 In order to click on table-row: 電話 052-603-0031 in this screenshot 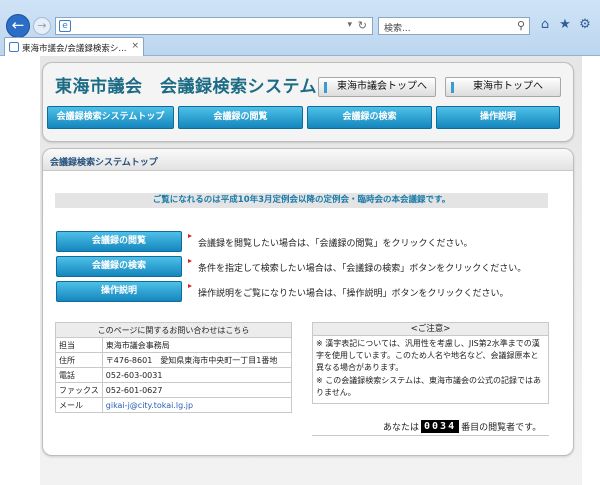, I will do `click(174, 375)`.